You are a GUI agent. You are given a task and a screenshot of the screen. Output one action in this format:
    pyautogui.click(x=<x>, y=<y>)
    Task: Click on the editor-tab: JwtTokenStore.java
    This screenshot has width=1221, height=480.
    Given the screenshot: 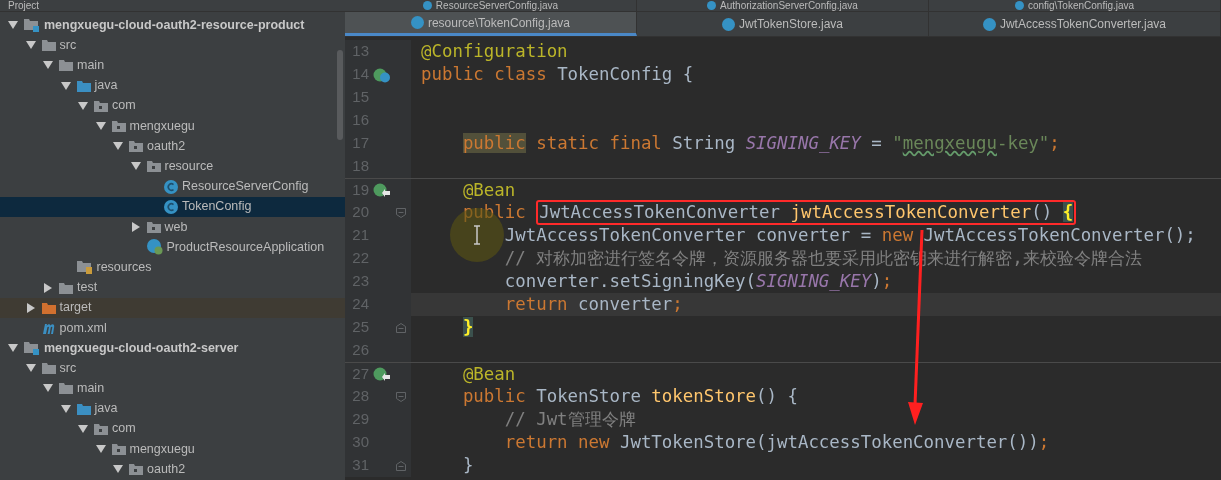 What is the action you would take?
    pyautogui.click(x=783, y=24)
    